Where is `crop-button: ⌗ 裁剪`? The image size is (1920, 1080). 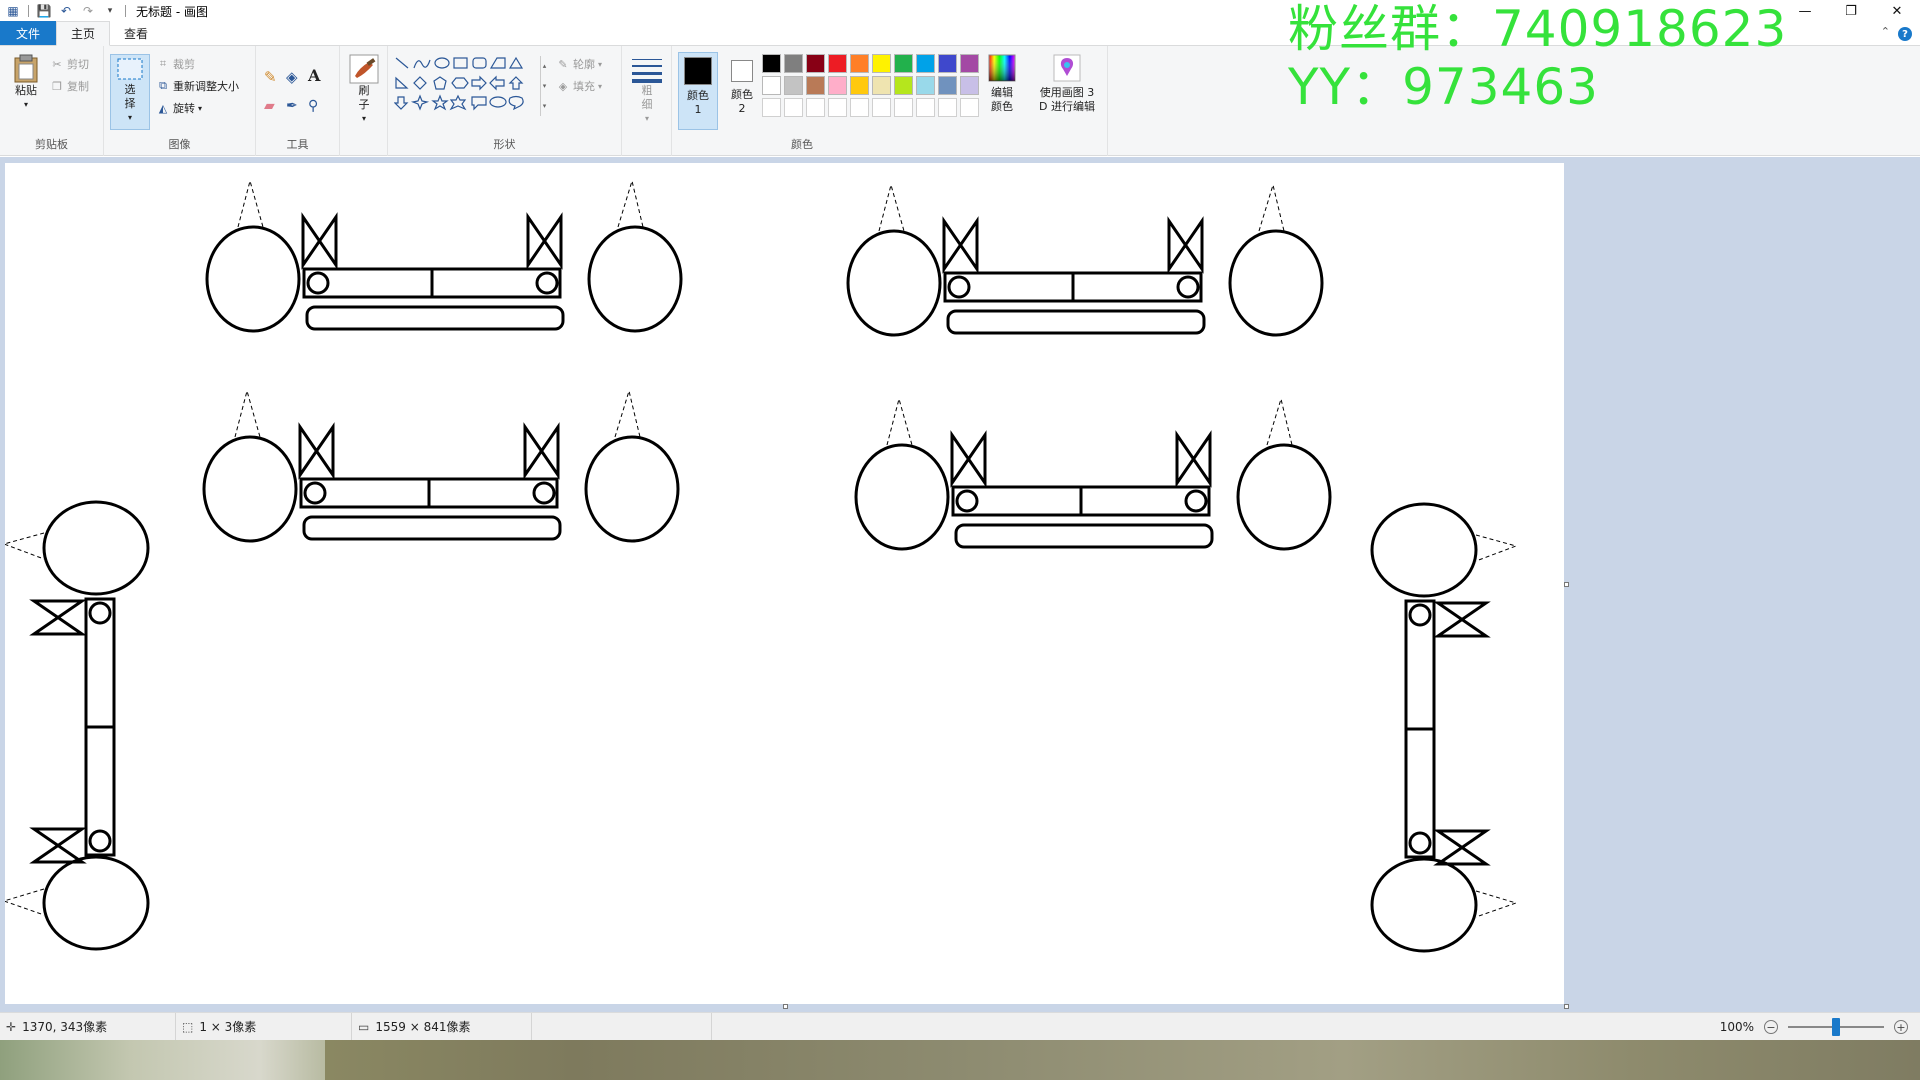
crop-button: ⌗ 裁剪 is located at coordinates (175, 64).